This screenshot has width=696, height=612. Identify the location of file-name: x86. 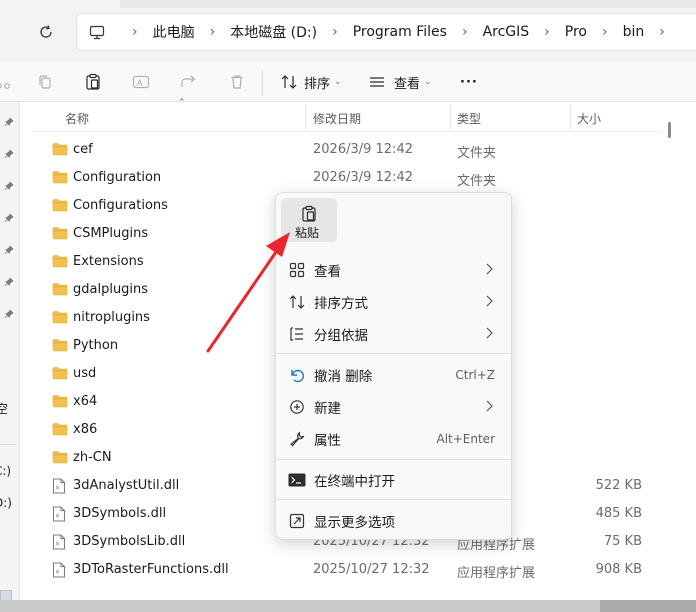
(85, 429).